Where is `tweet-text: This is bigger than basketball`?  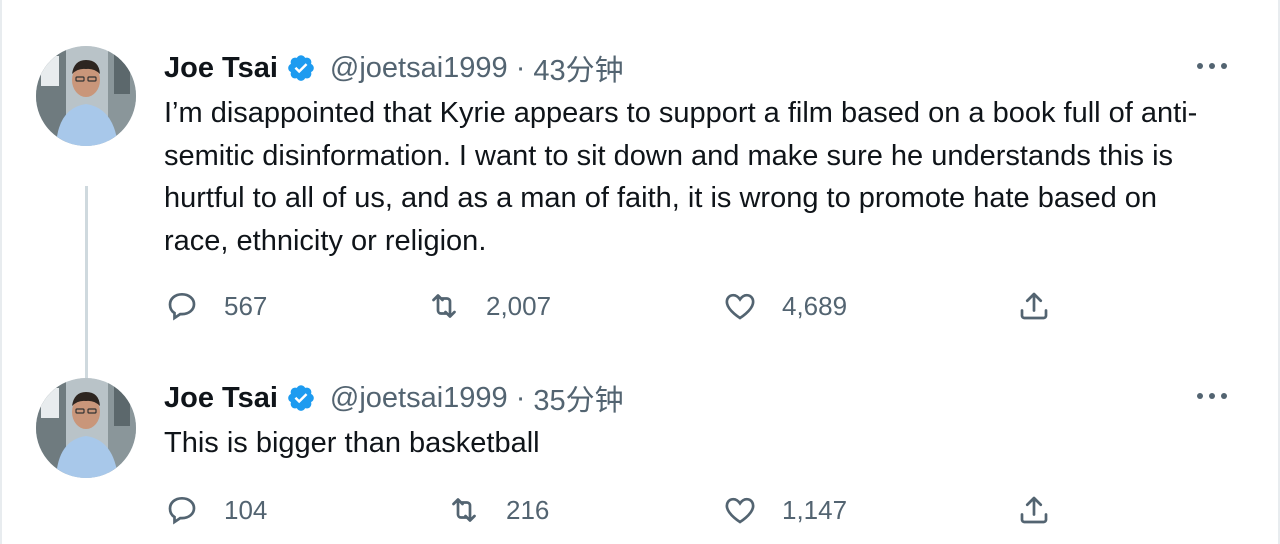
tweet-text: This is bigger than basketball is located at coordinates (352, 443).